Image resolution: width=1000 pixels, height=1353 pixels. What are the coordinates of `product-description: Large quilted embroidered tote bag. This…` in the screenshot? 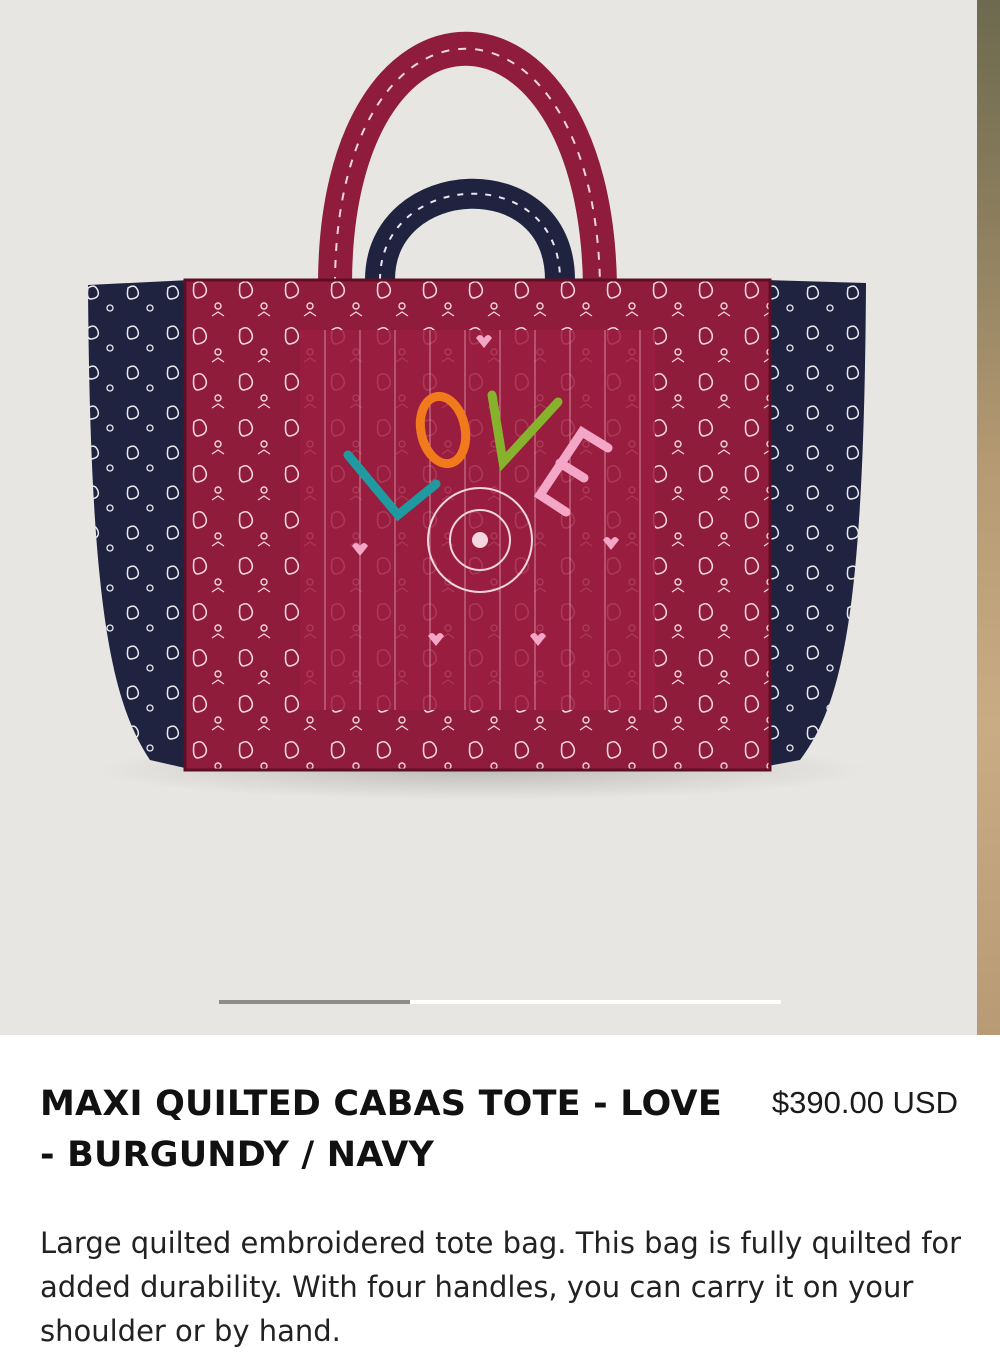 It's located at (501, 1287).